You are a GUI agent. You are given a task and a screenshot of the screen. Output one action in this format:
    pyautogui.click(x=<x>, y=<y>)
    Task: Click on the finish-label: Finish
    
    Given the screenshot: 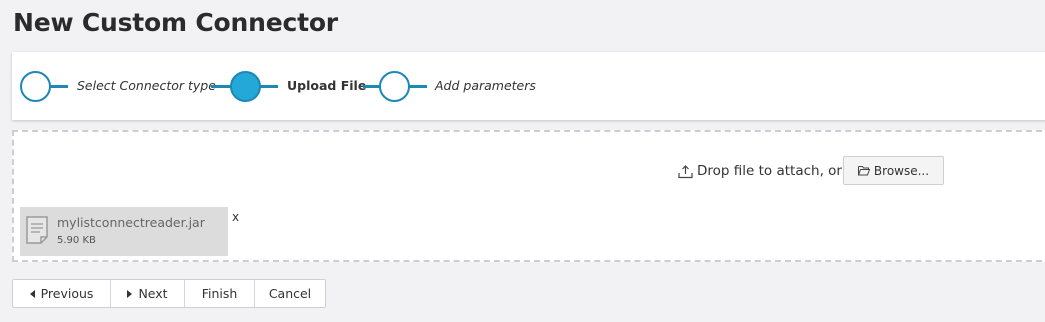 What is the action you would take?
    pyautogui.click(x=219, y=293)
    